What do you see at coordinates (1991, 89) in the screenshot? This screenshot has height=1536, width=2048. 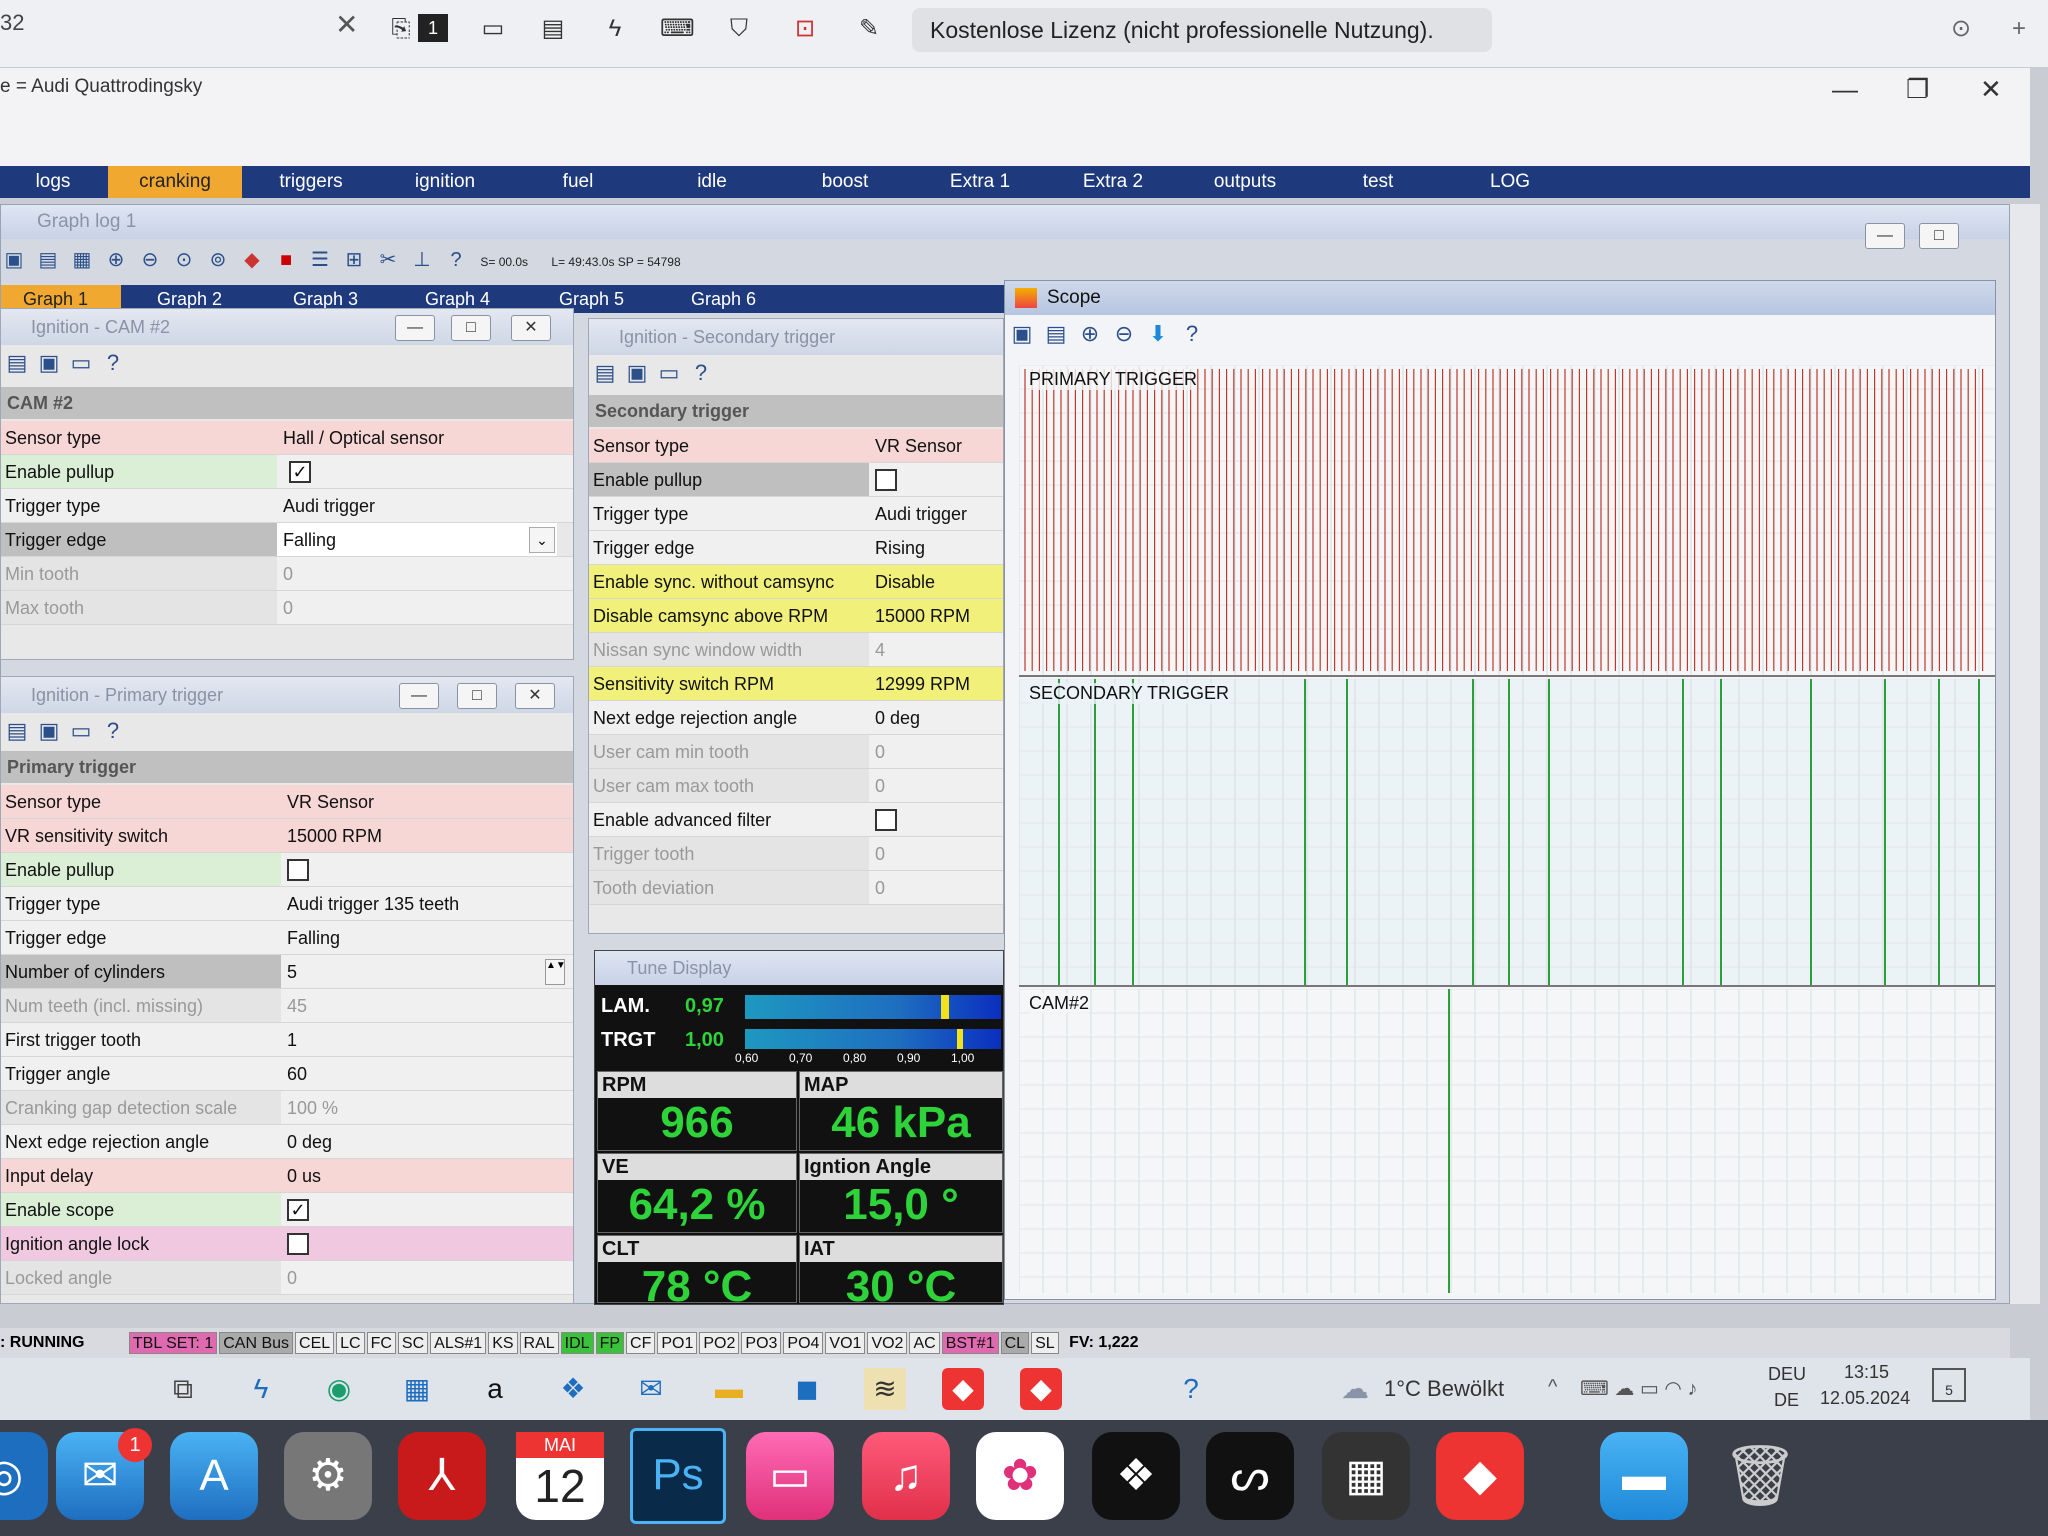 I see `close-button: ✕` at bounding box center [1991, 89].